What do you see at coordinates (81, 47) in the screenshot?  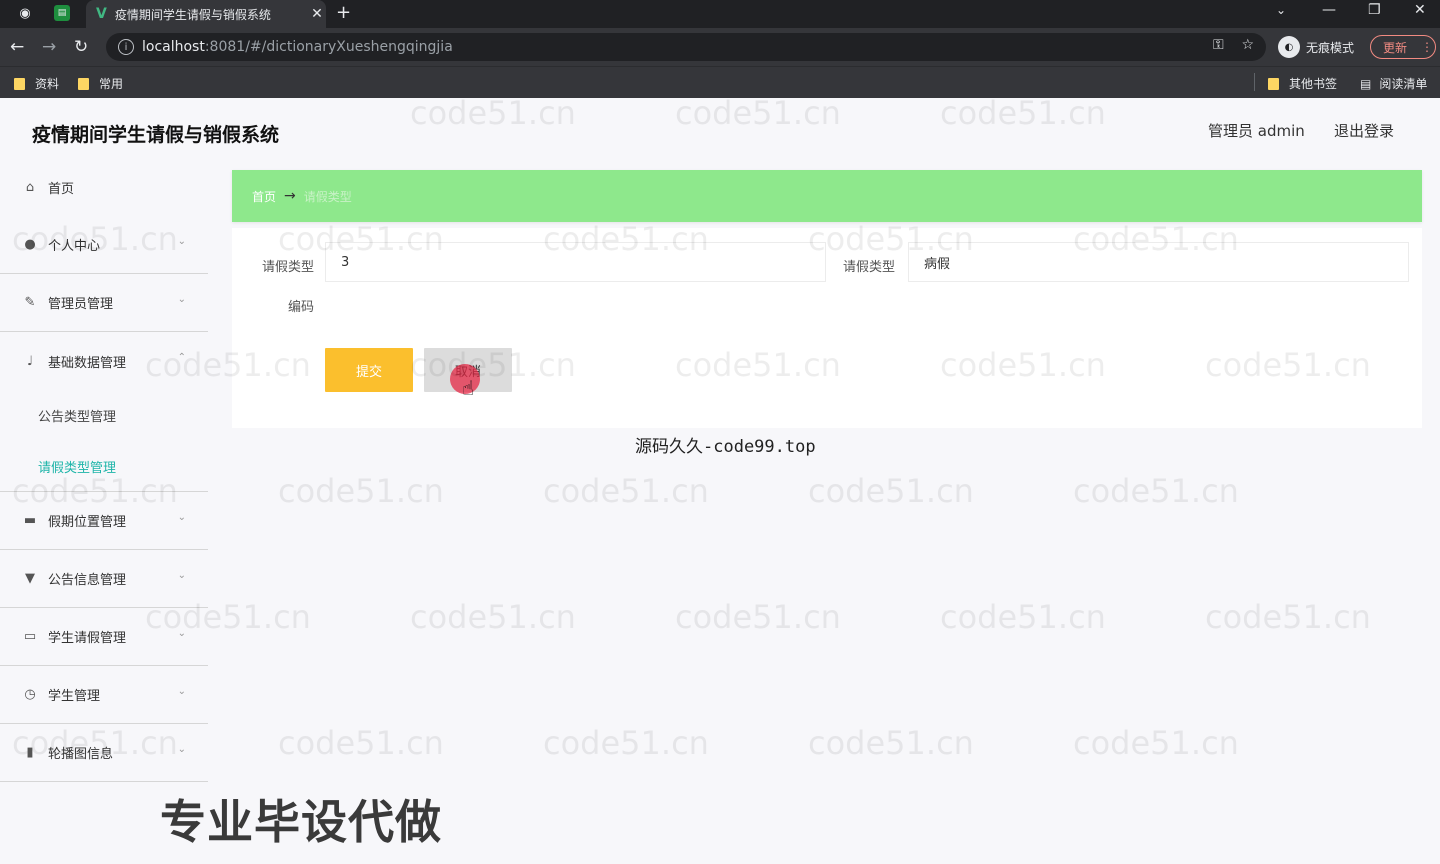 I see `reload-icon: ↻` at bounding box center [81, 47].